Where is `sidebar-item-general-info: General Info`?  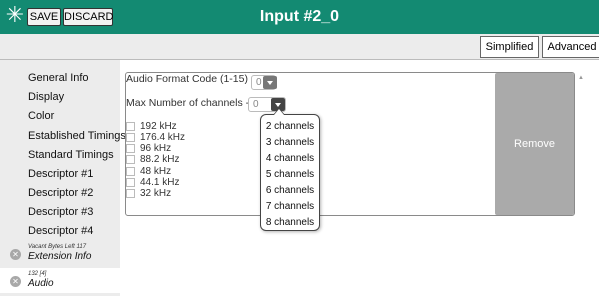
sidebar-item-general-info: General Info is located at coordinates (60, 78).